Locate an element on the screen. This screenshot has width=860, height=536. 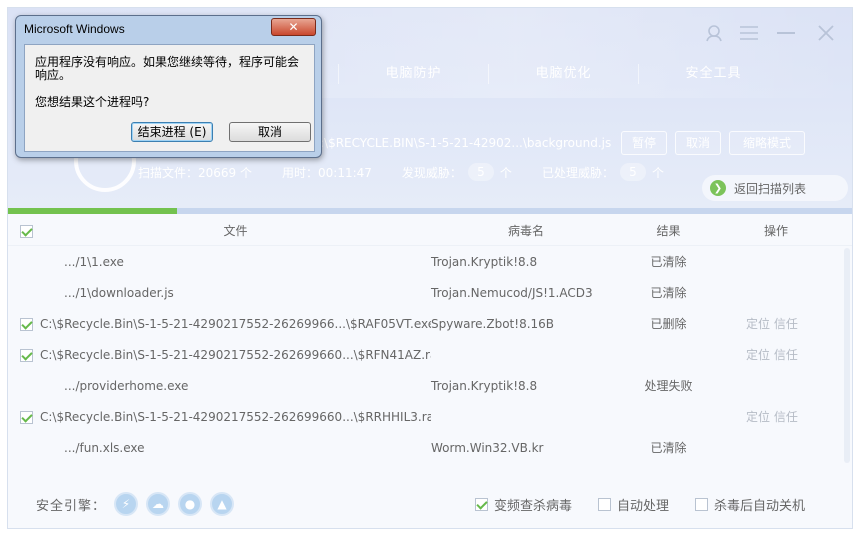
user-icon is located at coordinates (714, 33).